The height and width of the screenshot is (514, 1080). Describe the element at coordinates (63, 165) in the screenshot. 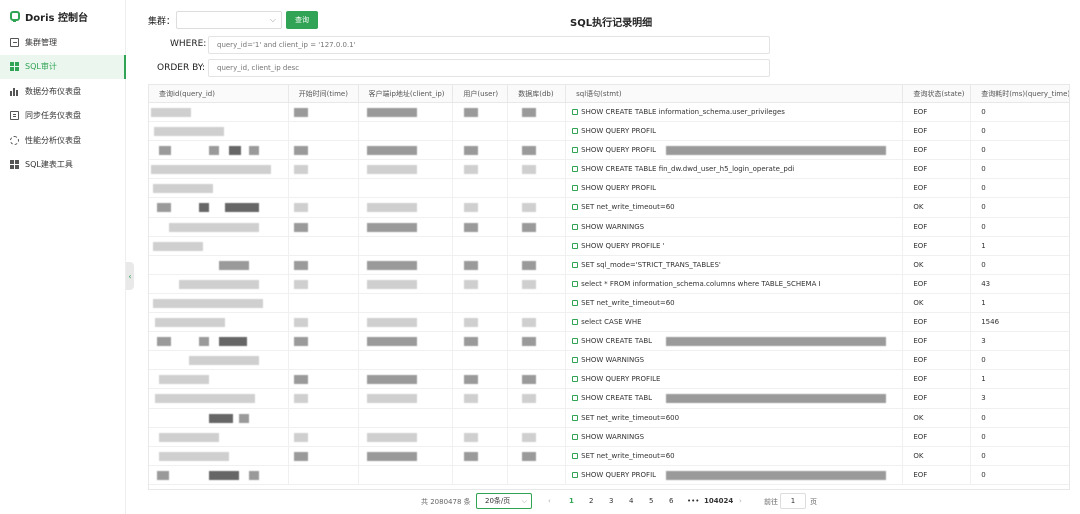

I see `sidebar-item-sql-table-tool: SQL建表工具` at that location.